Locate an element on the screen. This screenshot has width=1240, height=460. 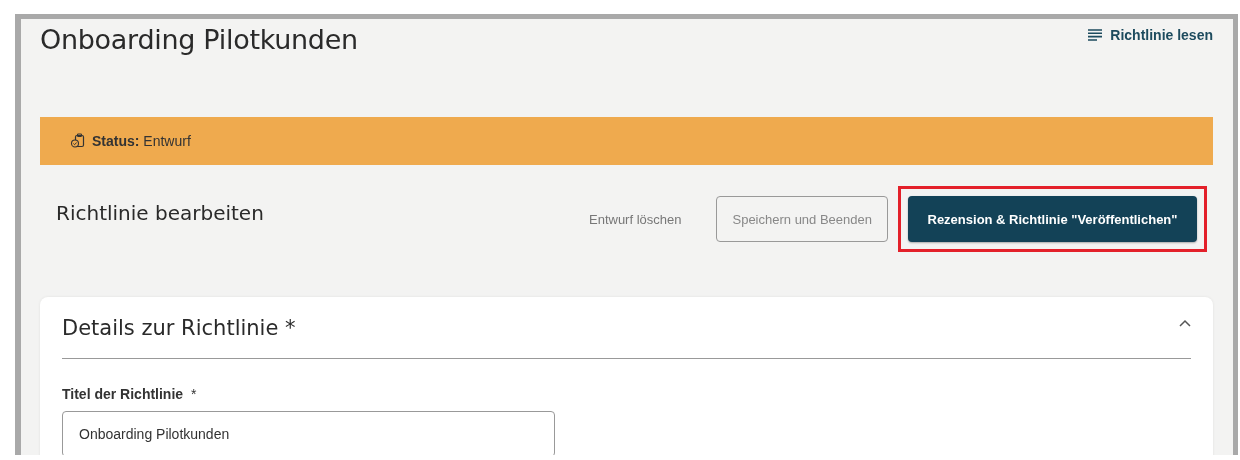
card-title: Details zur Richtlinie * is located at coordinates (179, 328).